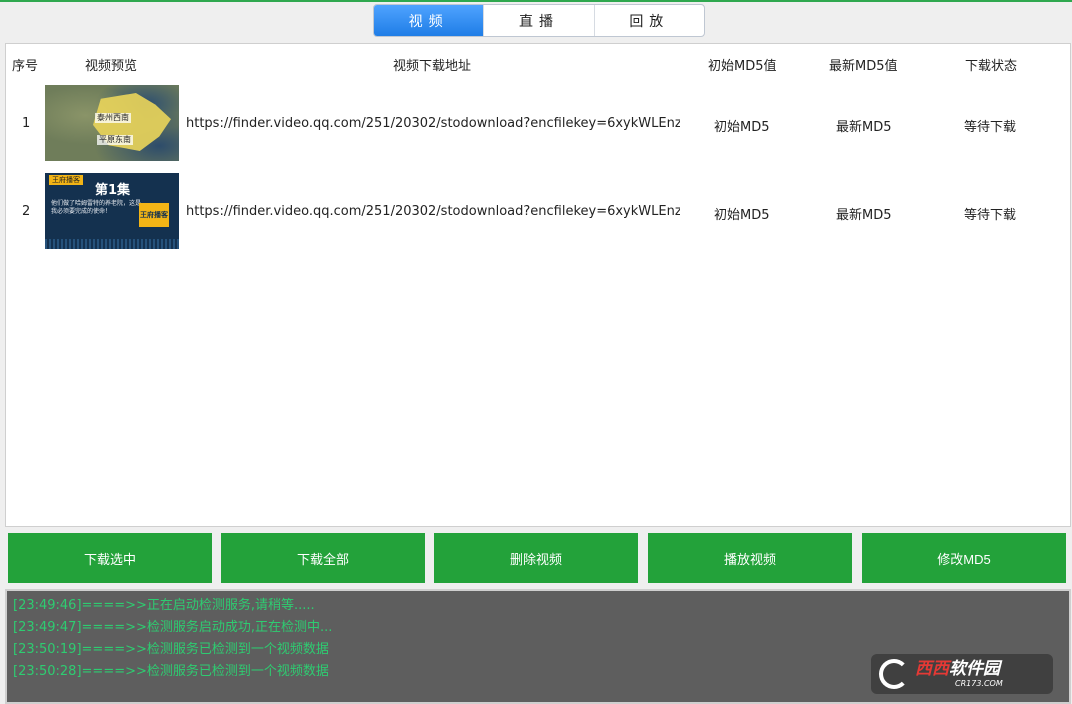 This screenshot has width=1072, height=704. Describe the element at coordinates (538, 63) in the screenshot. I see `table-header: 序号 视频预览 视频下载地址 初始MD5值 最新MD5值 下载状态` at that location.